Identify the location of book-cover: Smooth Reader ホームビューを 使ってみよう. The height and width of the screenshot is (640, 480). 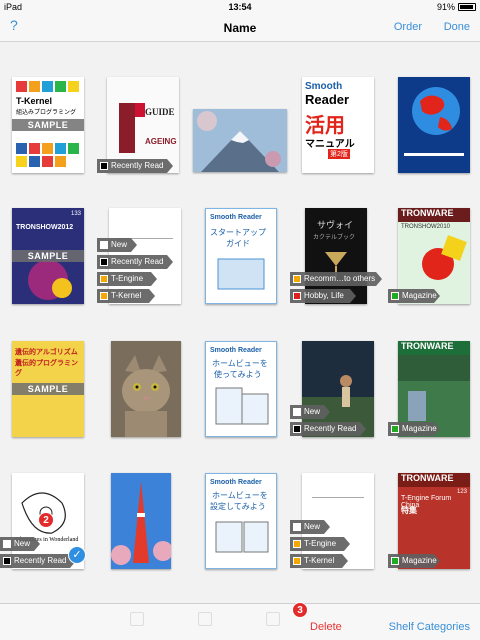
(241, 389).